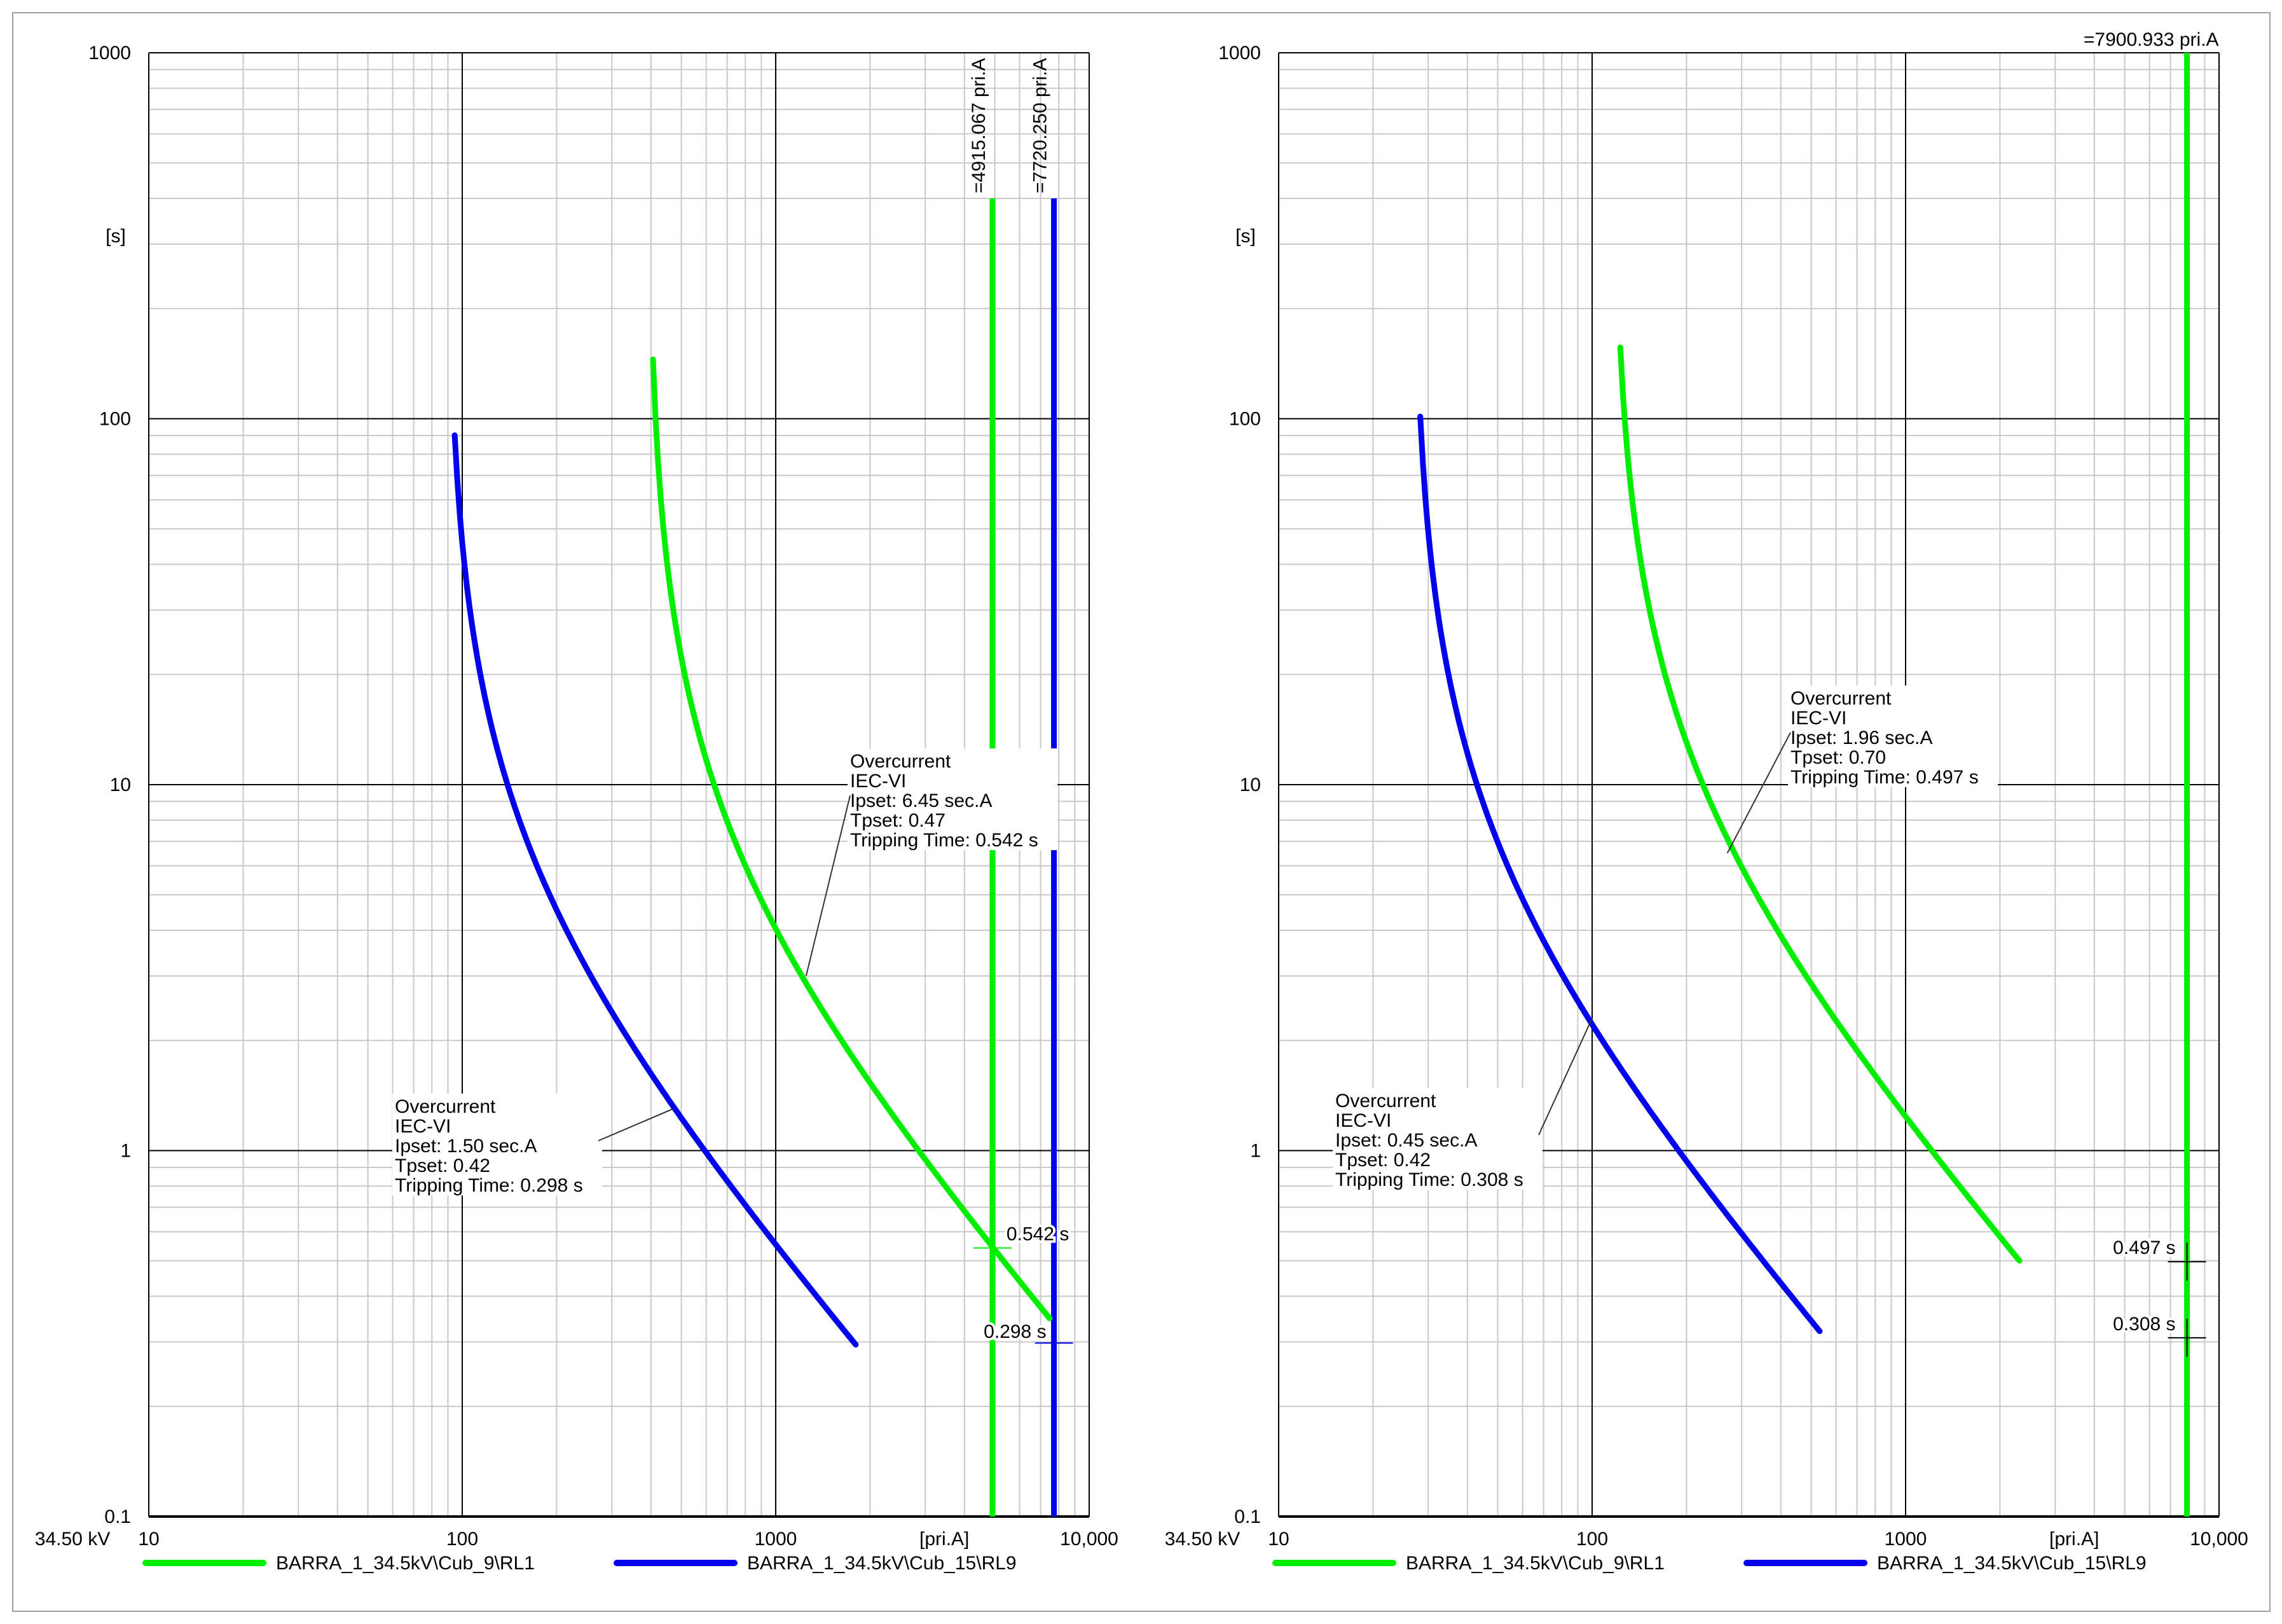 The height and width of the screenshot is (1624, 2282). Describe the element at coordinates (944, 840) in the screenshot. I see `annotation-text-line: Tripping Time: 0.542 s` at that location.